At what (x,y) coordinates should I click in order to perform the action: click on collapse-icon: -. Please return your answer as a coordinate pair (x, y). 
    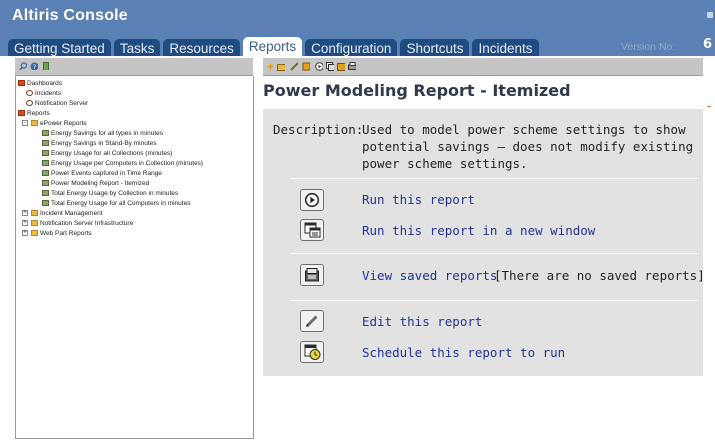
    Looking at the image, I should click on (25, 123).